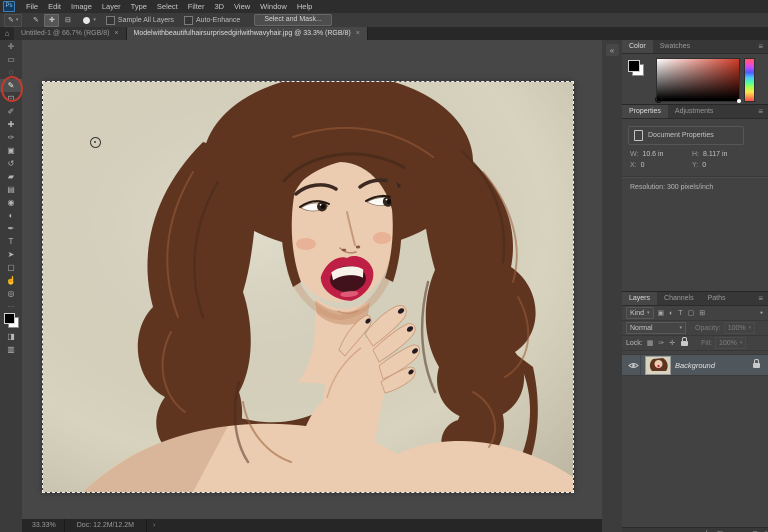 The height and width of the screenshot is (532, 768). Describe the element at coordinates (304, 7) in the screenshot. I see `menu-help: Help` at that location.